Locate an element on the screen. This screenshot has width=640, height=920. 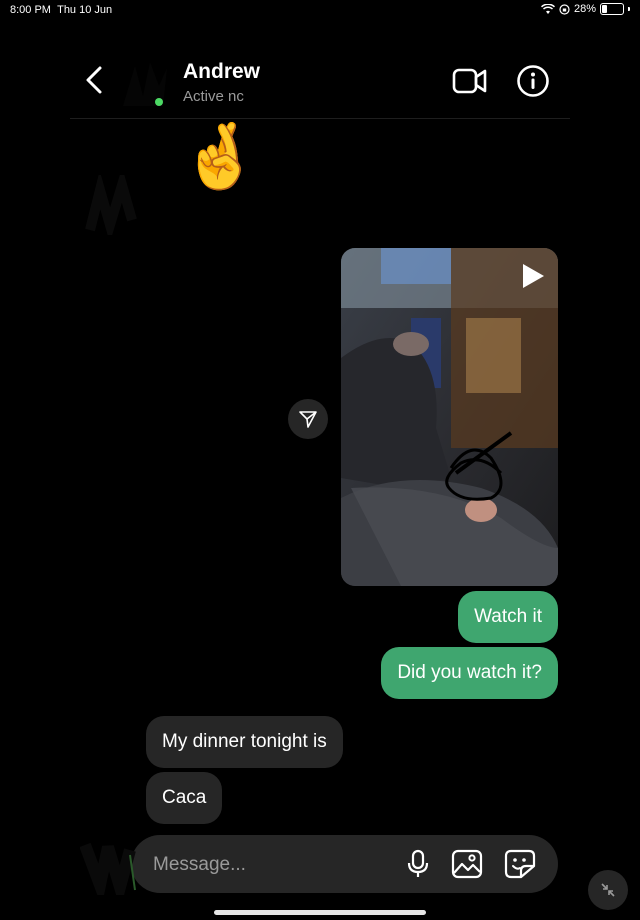
battery-icon is located at coordinates (612, 9).